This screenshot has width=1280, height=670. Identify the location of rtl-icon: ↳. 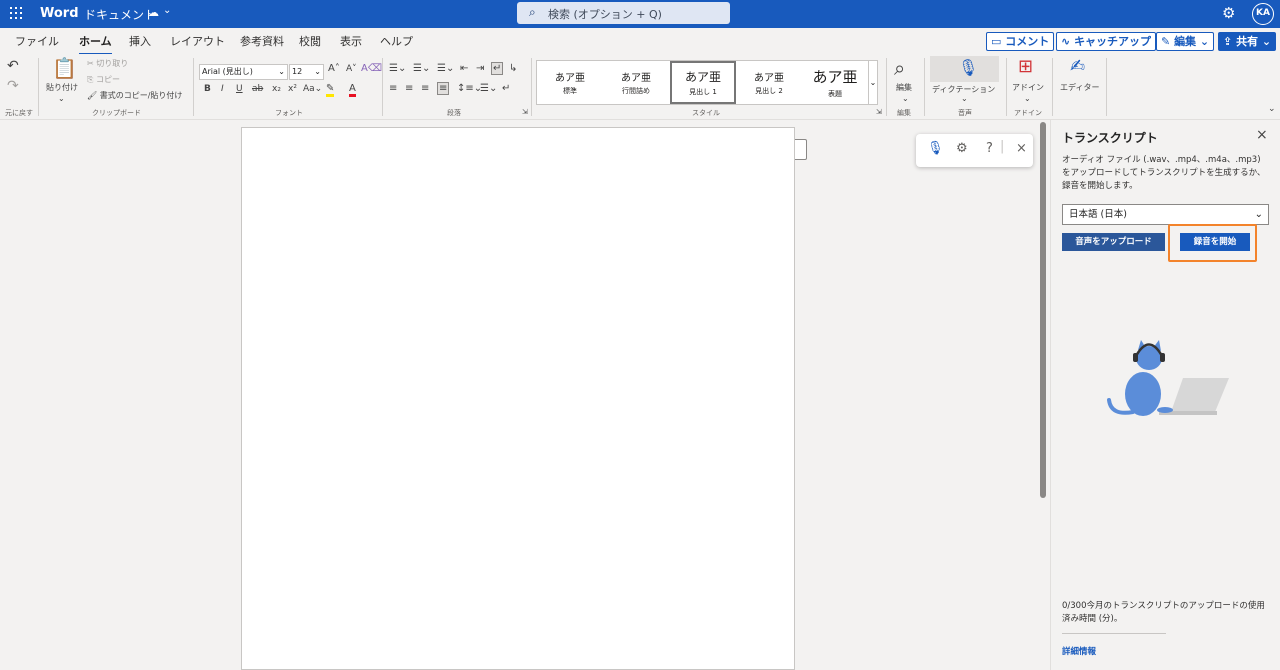
(513, 68).